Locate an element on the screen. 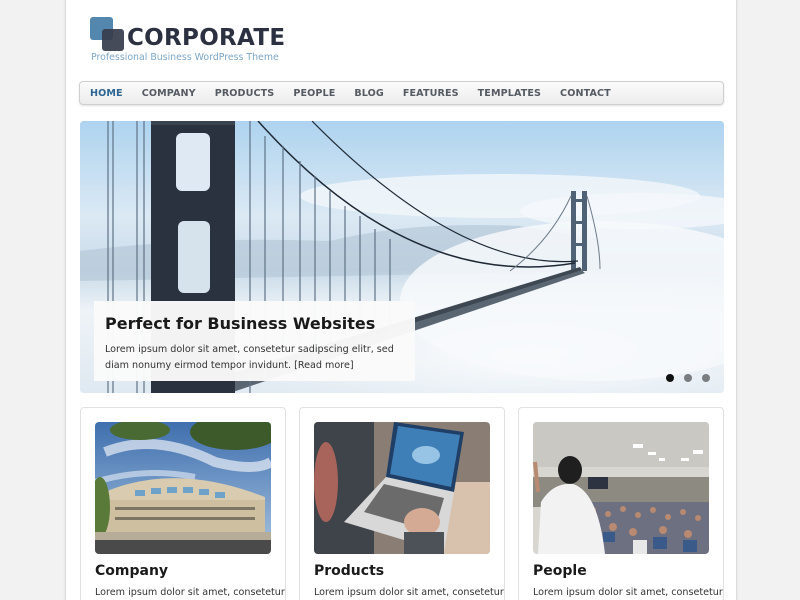 The height and width of the screenshot is (600, 800). nav-item-people: PEOPLE is located at coordinates (314, 93).